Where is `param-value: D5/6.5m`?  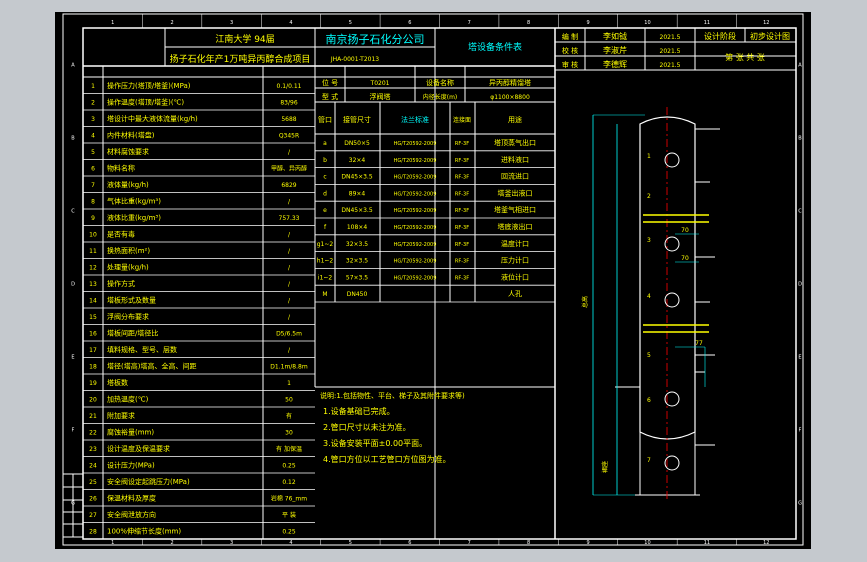 param-value: D5/6.5m is located at coordinates (289, 334).